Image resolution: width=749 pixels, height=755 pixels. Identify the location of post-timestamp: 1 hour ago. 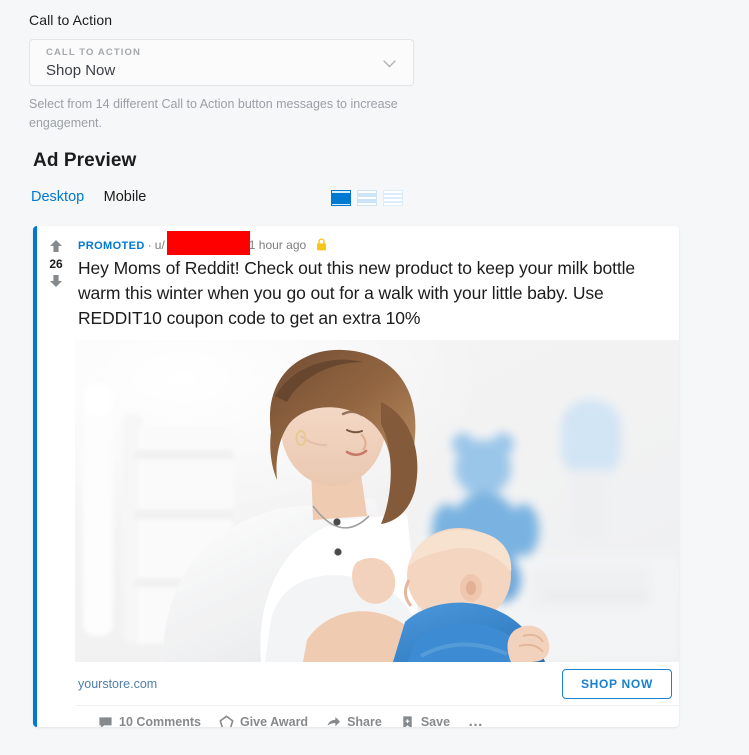
(277, 245).